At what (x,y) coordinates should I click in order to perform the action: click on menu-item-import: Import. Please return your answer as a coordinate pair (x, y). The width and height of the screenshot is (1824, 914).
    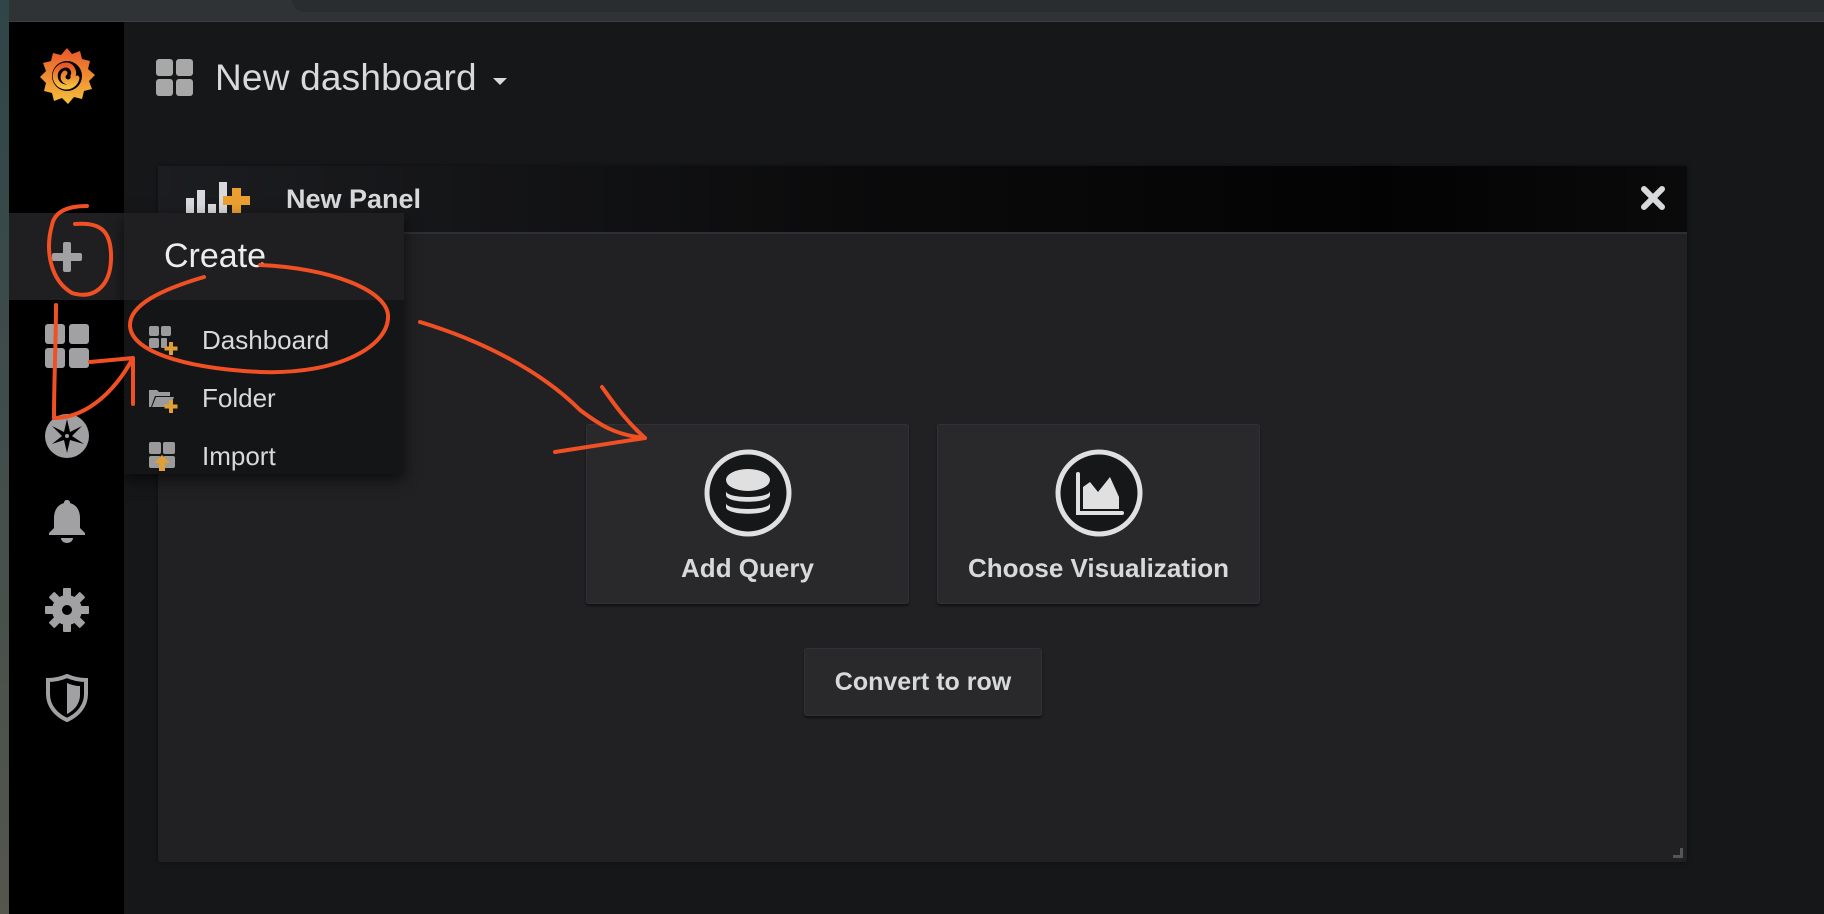
    Looking at the image, I should click on (264, 456).